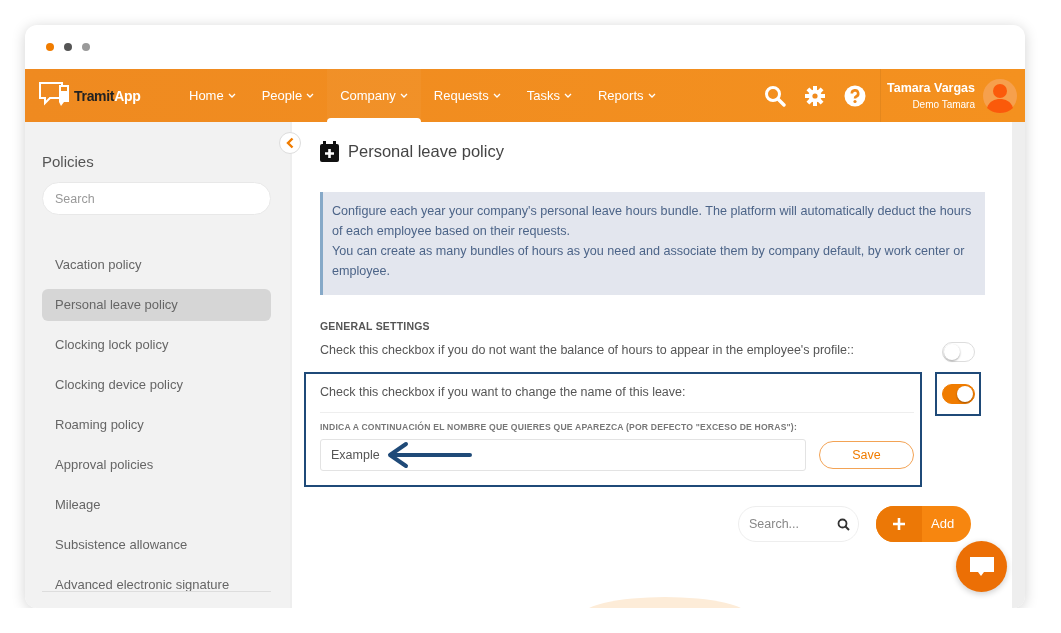 The image size is (1061, 633). What do you see at coordinates (587, 351) in the screenshot?
I see `setting-label: Check this checkbox if you do not want the balance of hours to appear in the employee's profile::` at bounding box center [587, 351].